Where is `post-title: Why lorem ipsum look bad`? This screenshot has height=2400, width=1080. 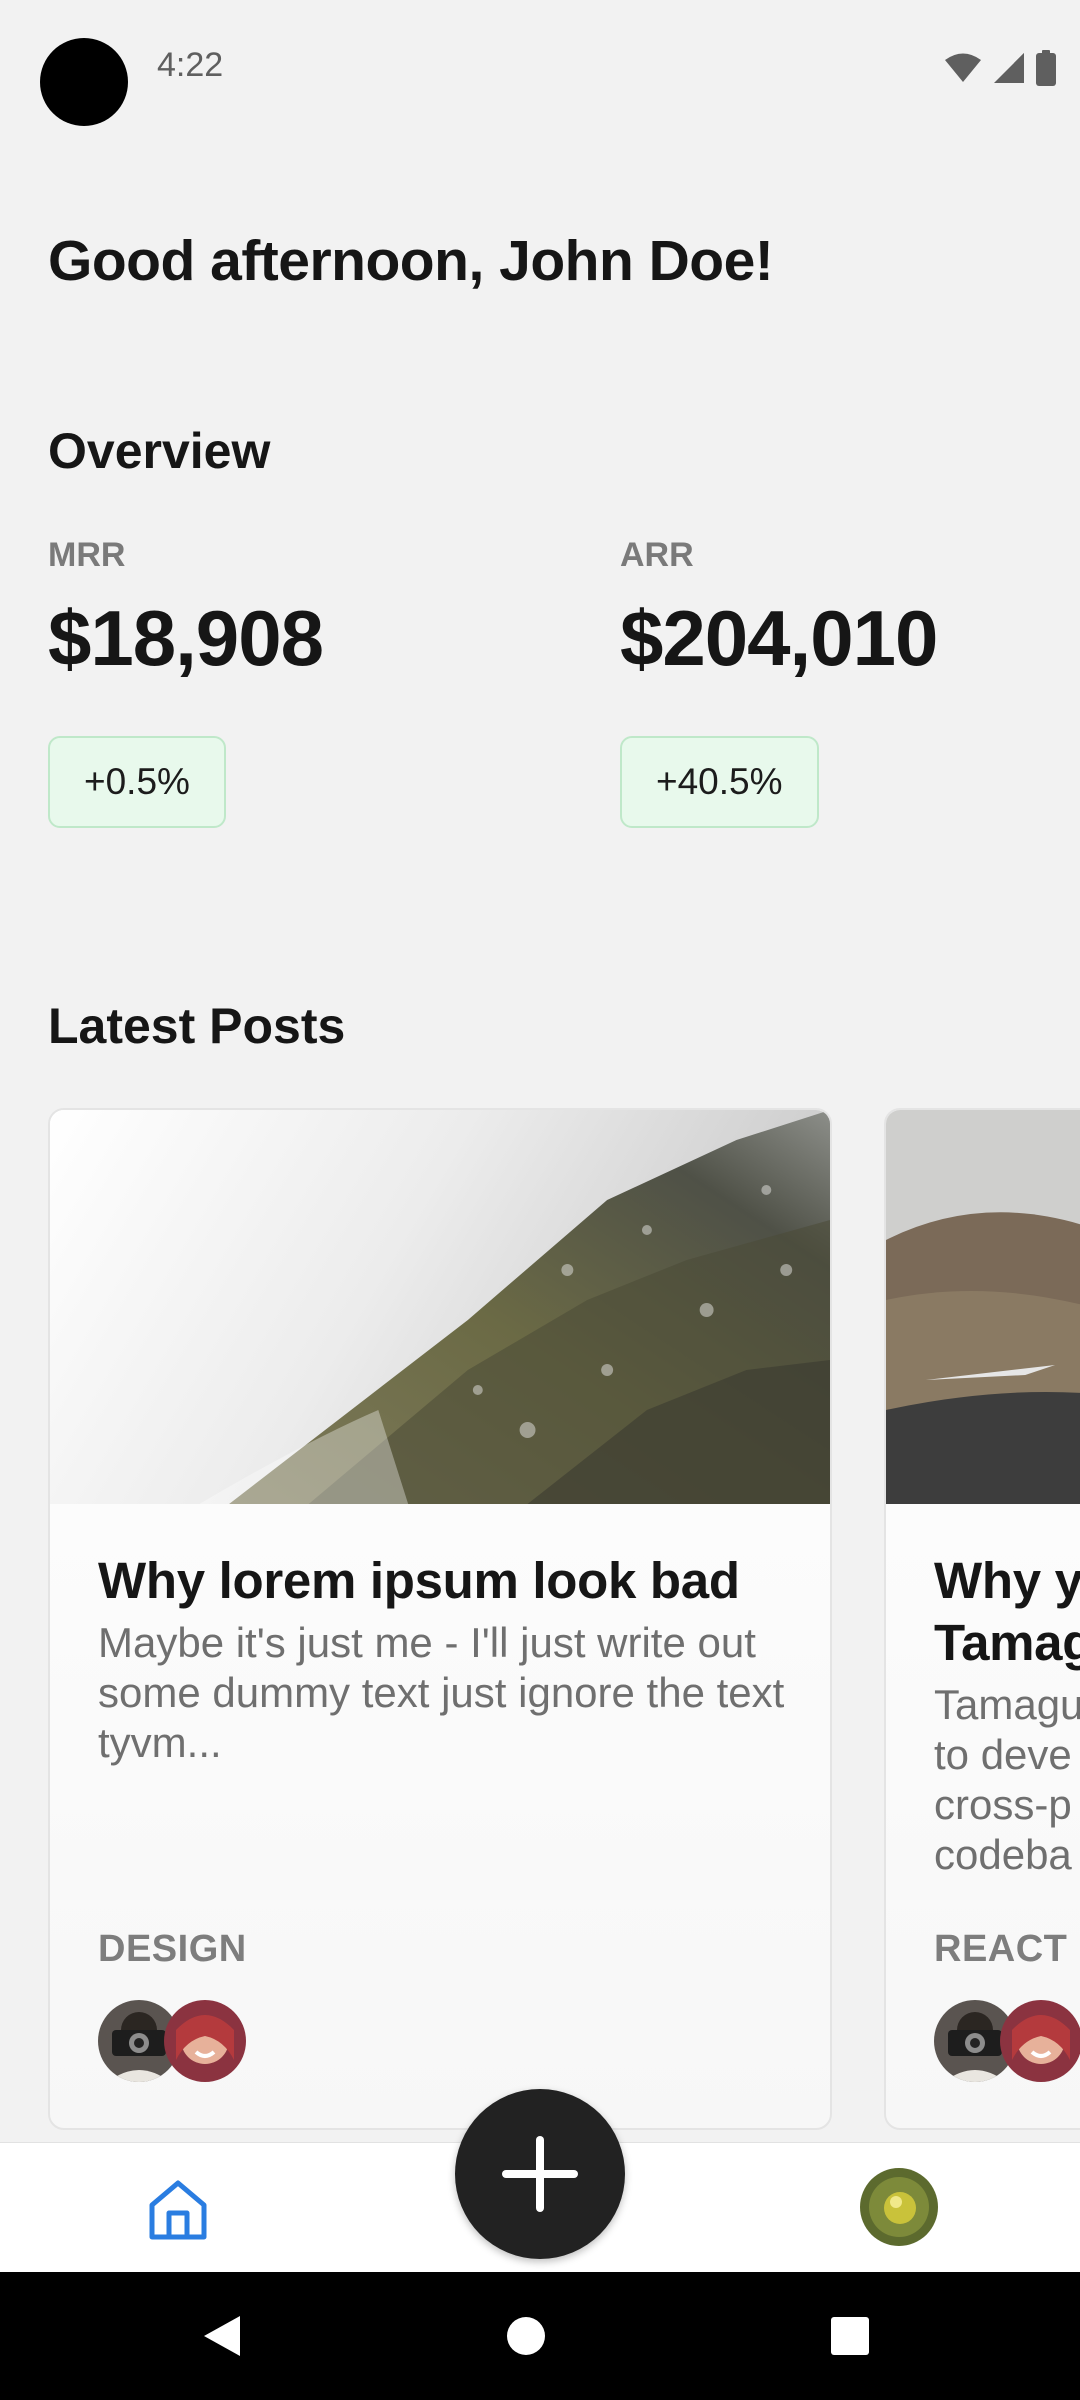 post-title: Why lorem ipsum look bad is located at coordinates (419, 1580).